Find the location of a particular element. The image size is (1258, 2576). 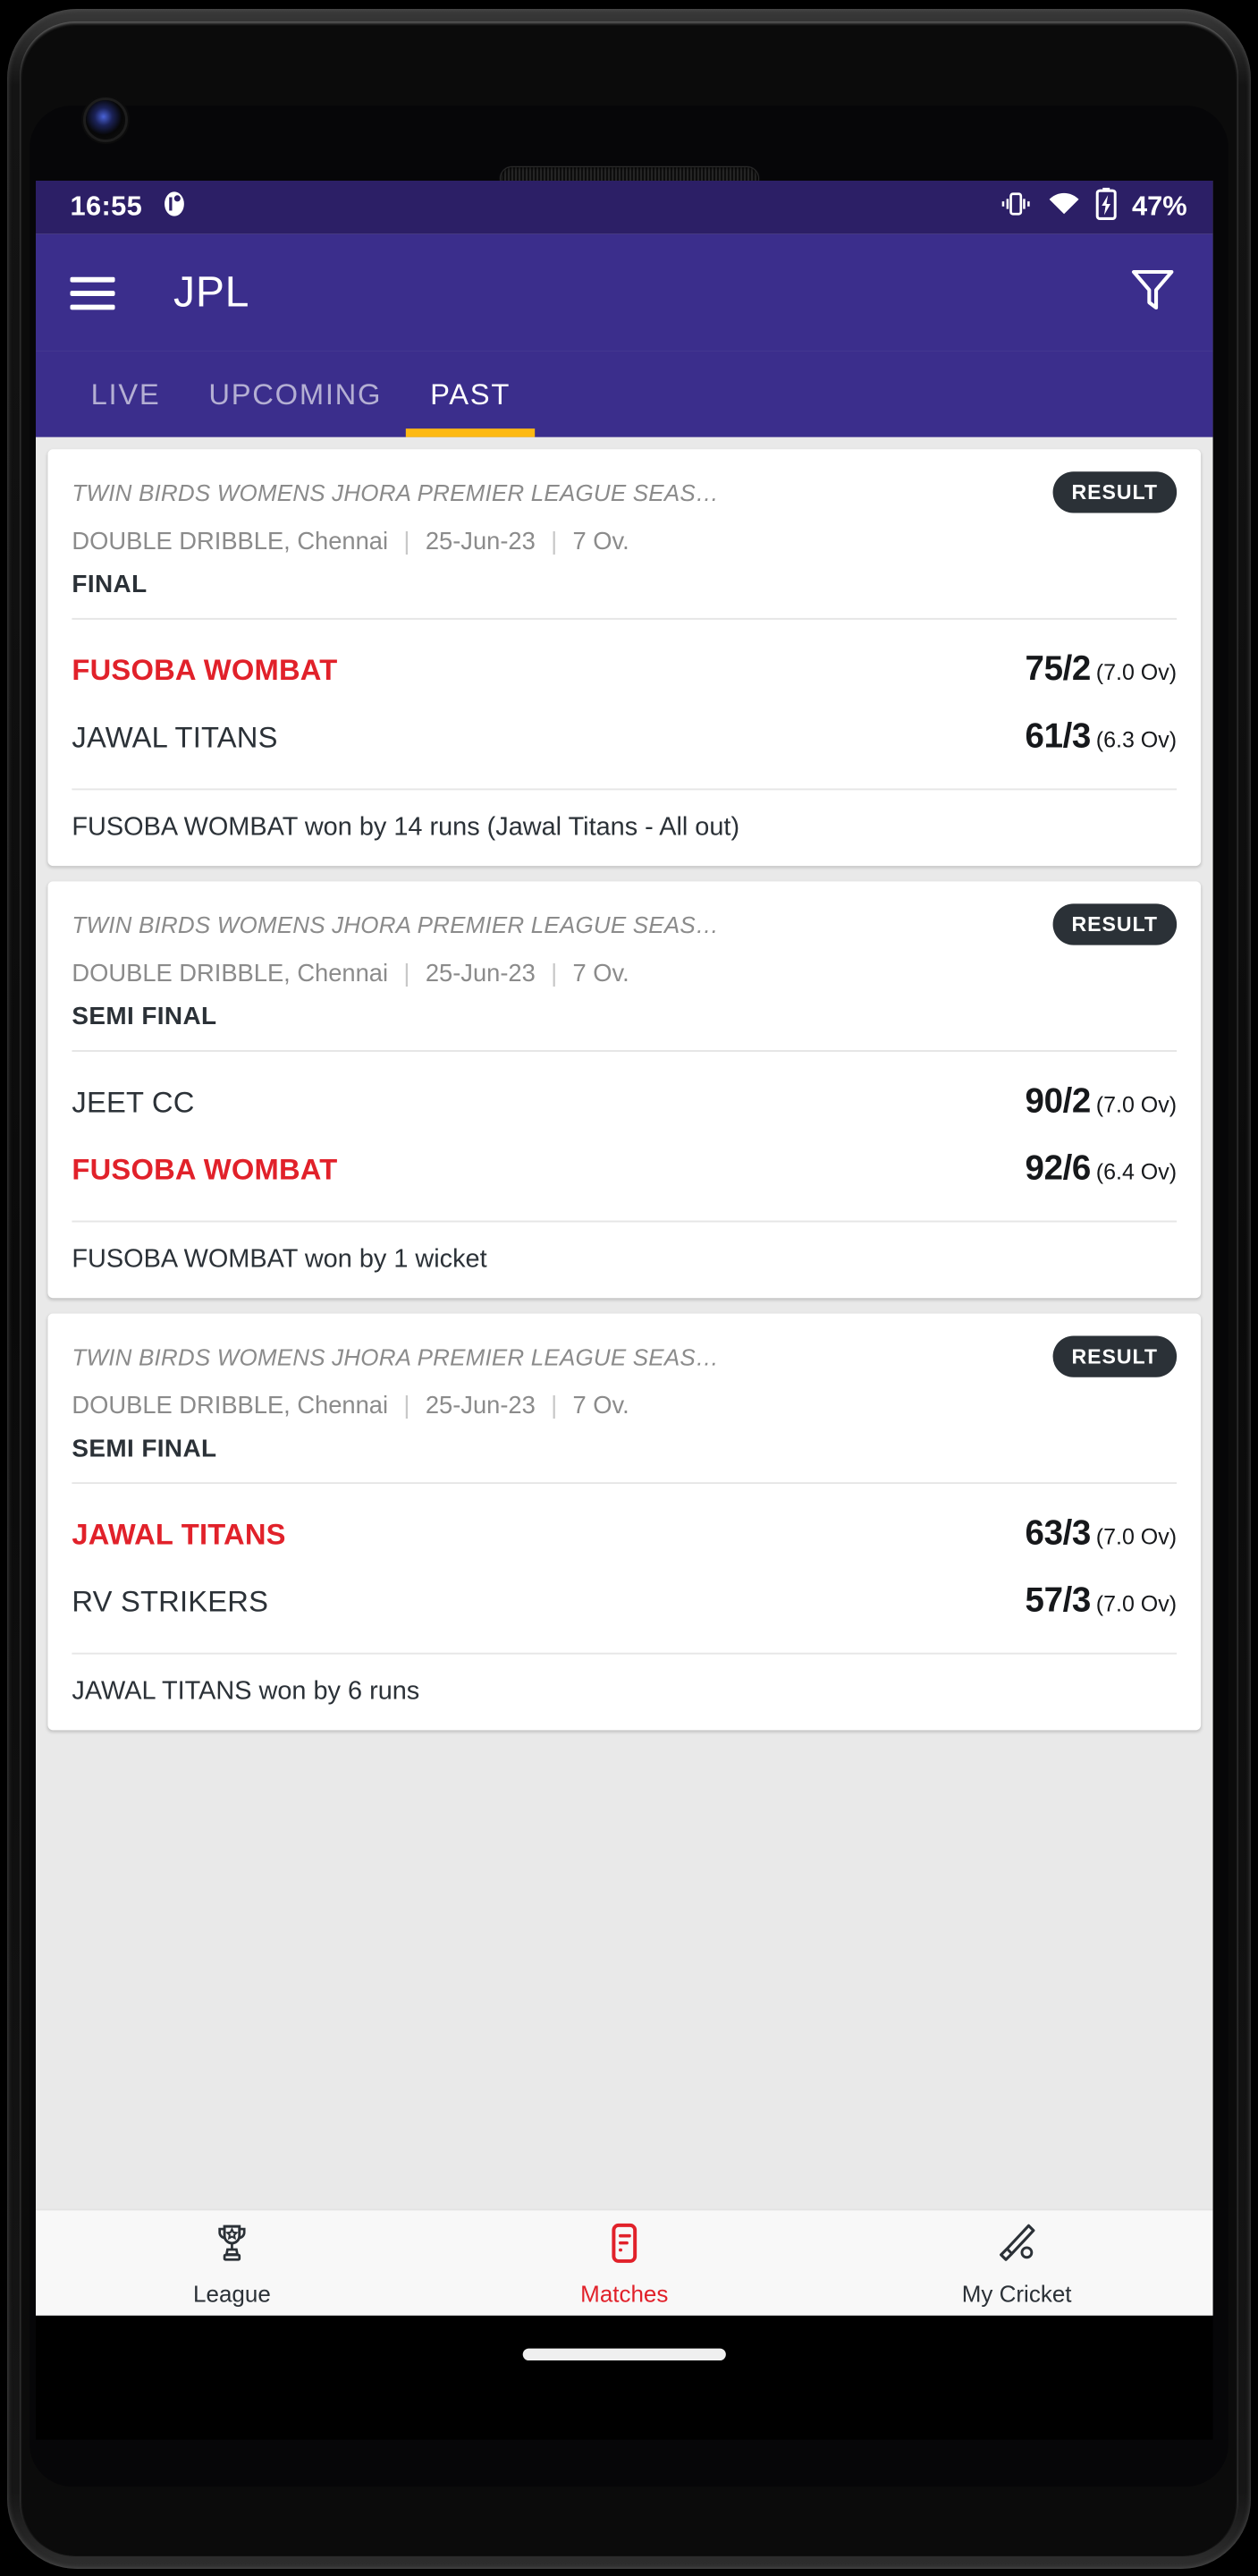

match-status-tabs: LIVE UPCOMING PAST is located at coordinates (624, 394).